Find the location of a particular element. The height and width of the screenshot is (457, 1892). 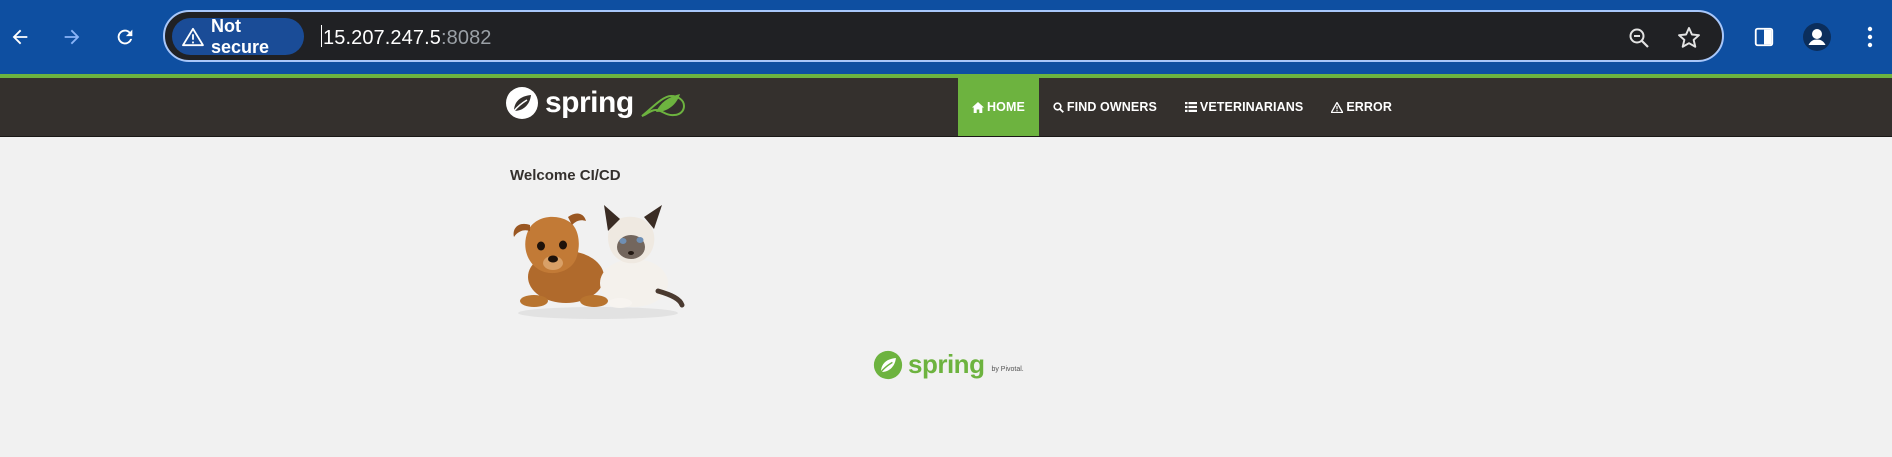

url-host: 15.207.247.5 is located at coordinates (382, 38).